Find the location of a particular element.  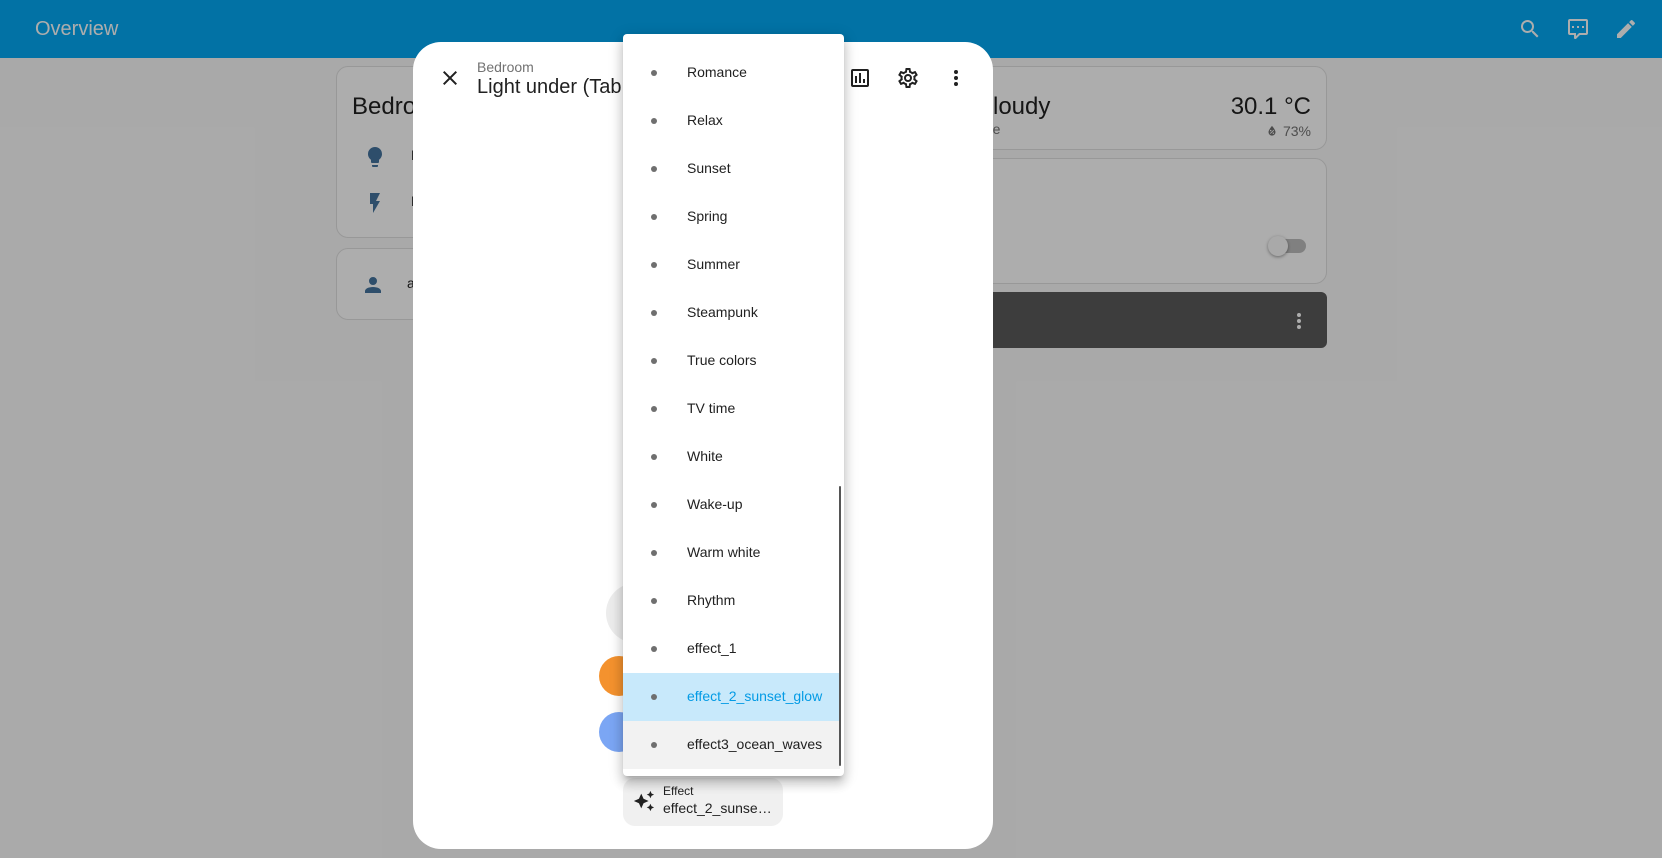

effect-option-label: Spring is located at coordinates (707, 216).